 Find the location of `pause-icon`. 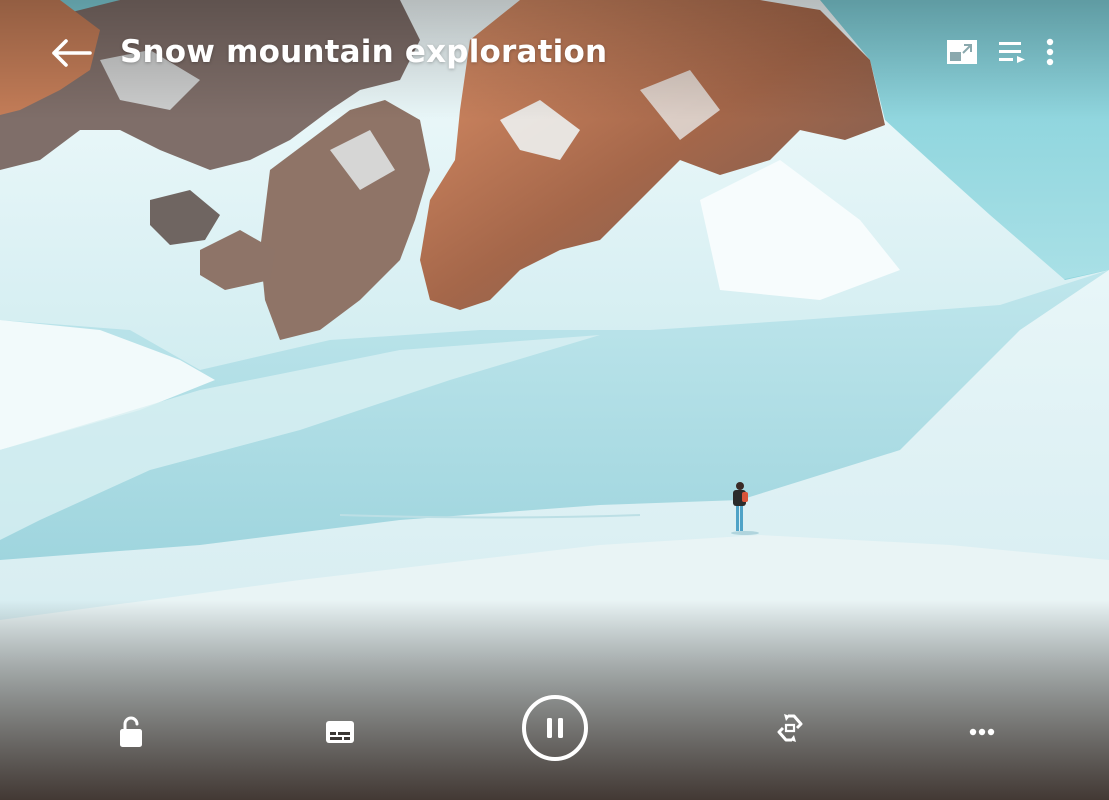

pause-icon is located at coordinates (555, 728).